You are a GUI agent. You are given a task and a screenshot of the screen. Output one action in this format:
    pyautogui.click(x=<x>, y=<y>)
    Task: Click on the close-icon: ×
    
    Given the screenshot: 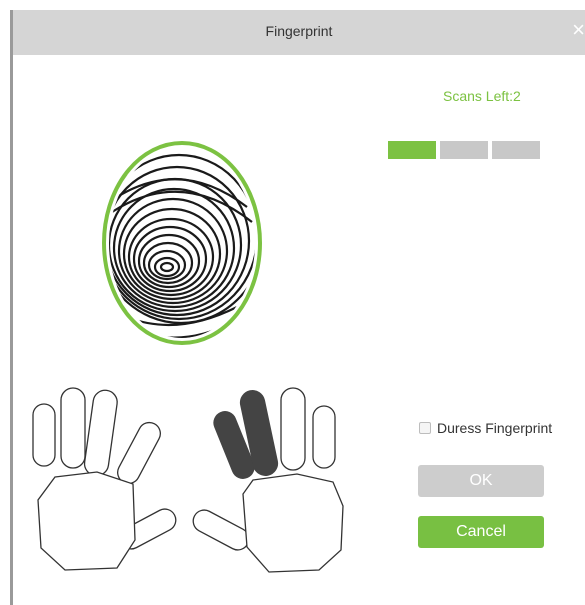 What is the action you would take?
    pyautogui.click(x=578, y=30)
    